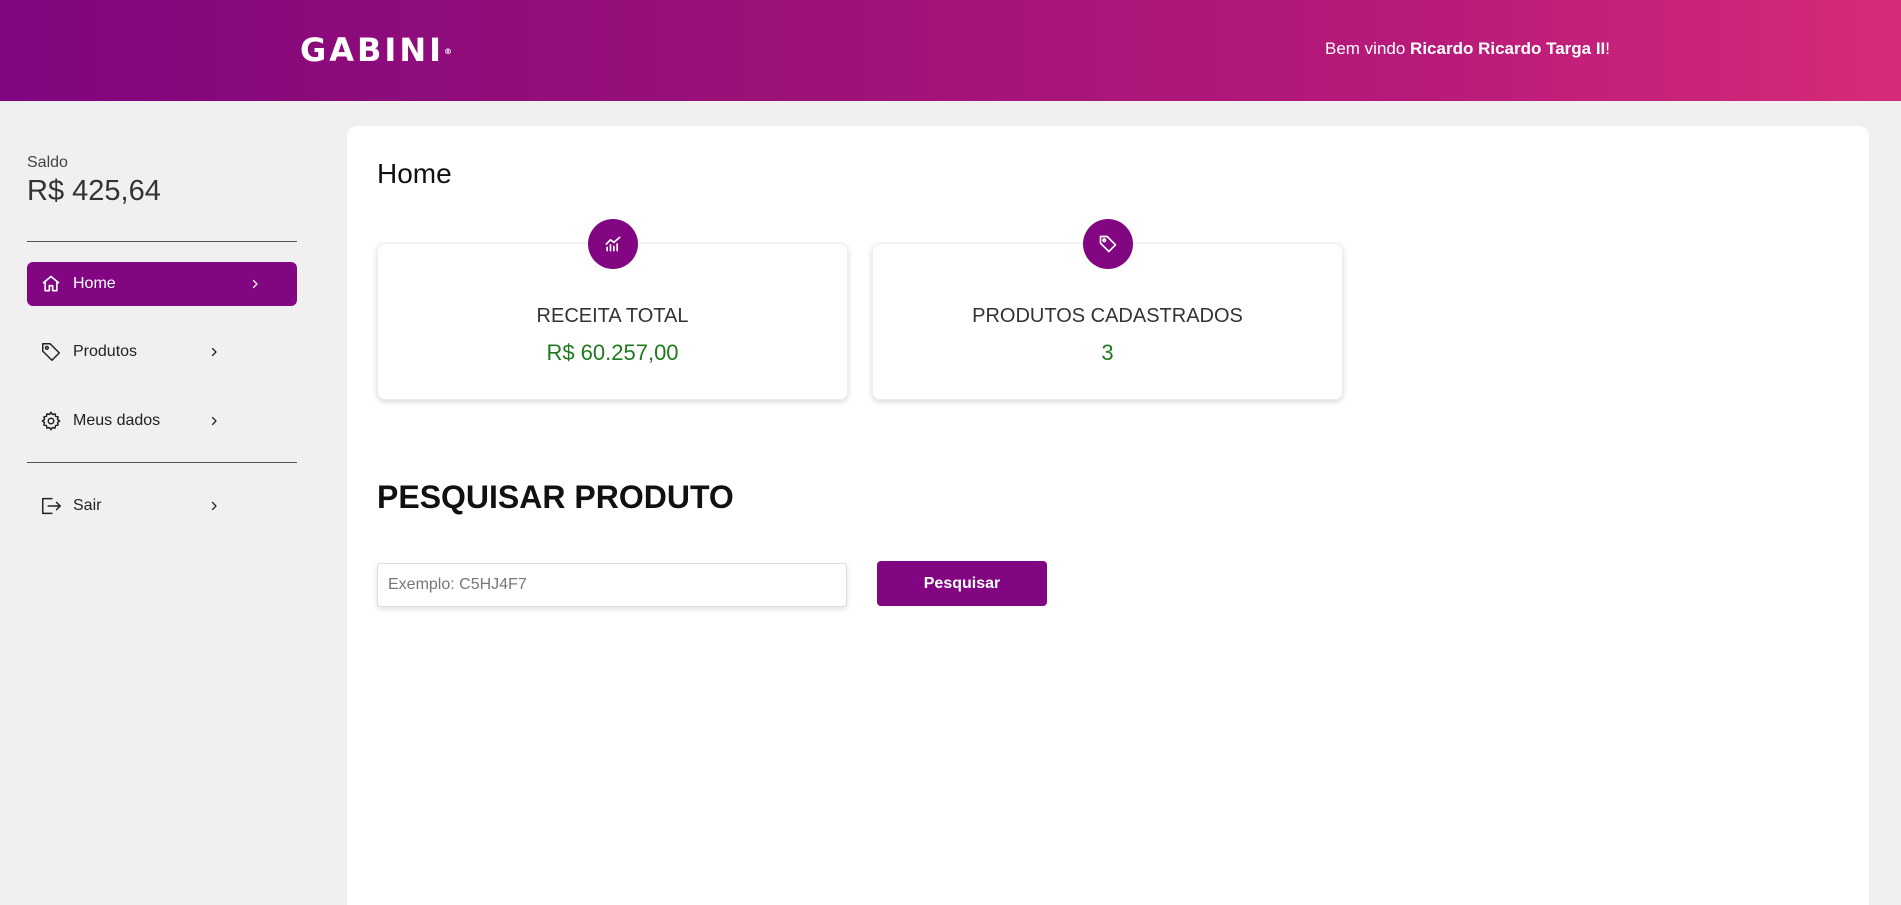  Describe the element at coordinates (1608, 48) in the screenshot. I see `welcome-suffix: !` at that location.